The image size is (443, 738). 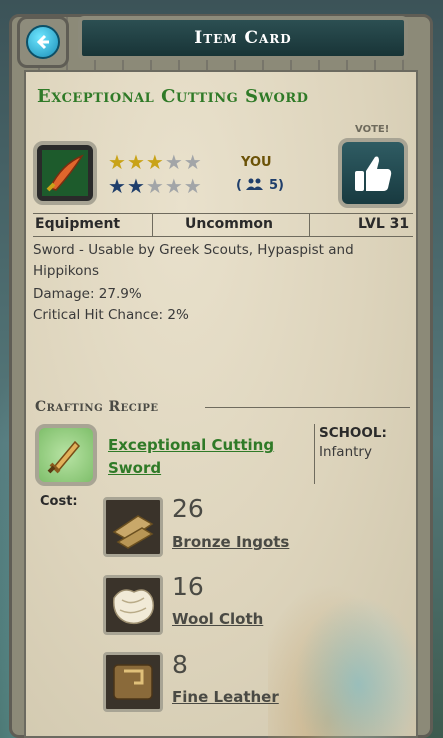 I want to click on recipe-item-link: Exceptional Cutting Sword, so click(x=193, y=457).